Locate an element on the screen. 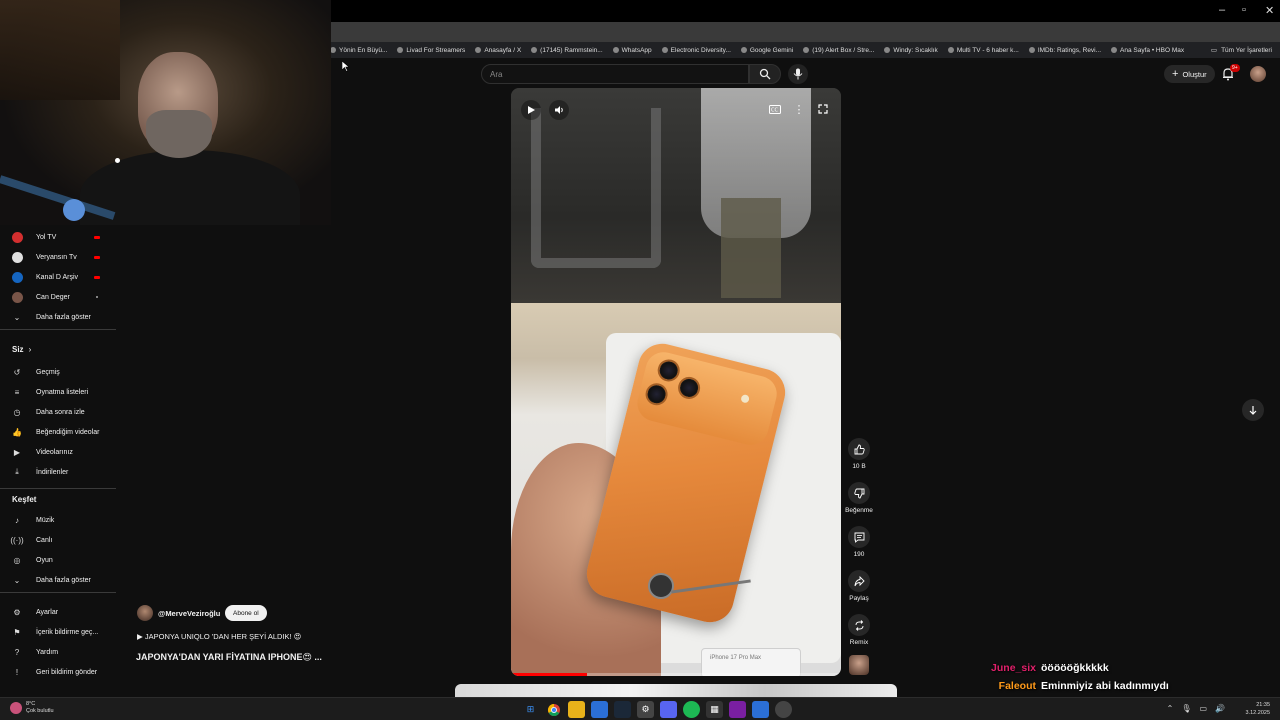 The width and height of the screenshot is (1280, 720). chat-message-text: öööööğkkkkk is located at coordinates (1075, 668).